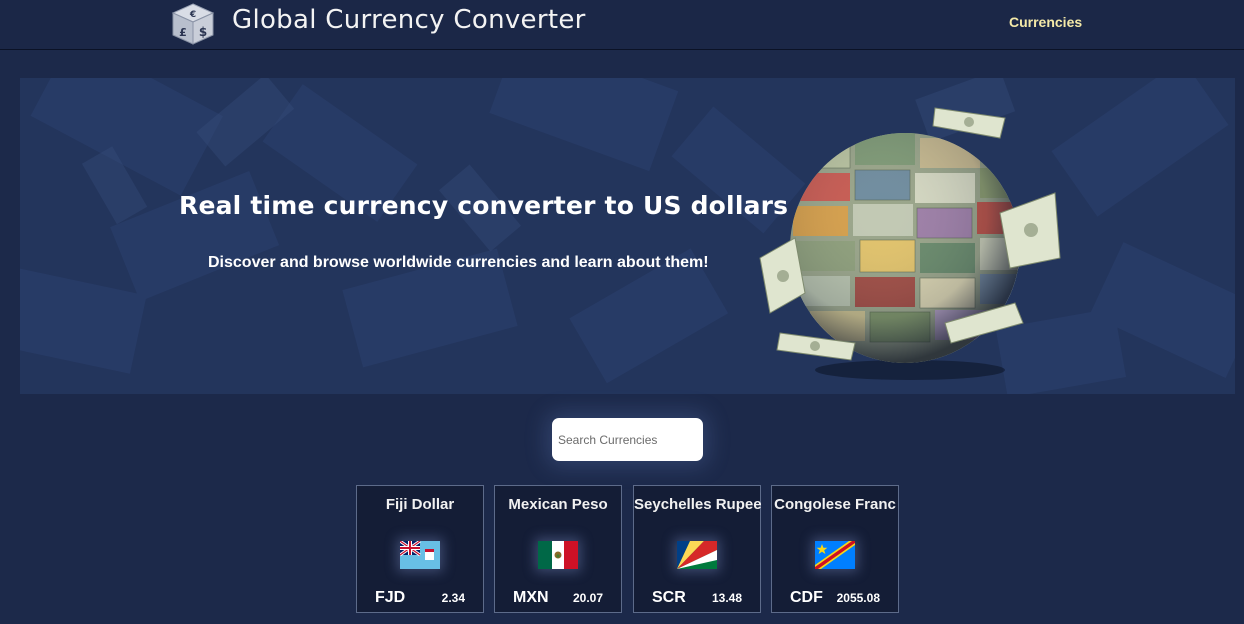 The width and height of the screenshot is (1244, 624). I want to click on fiji-flag-icon, so click(420, 555).